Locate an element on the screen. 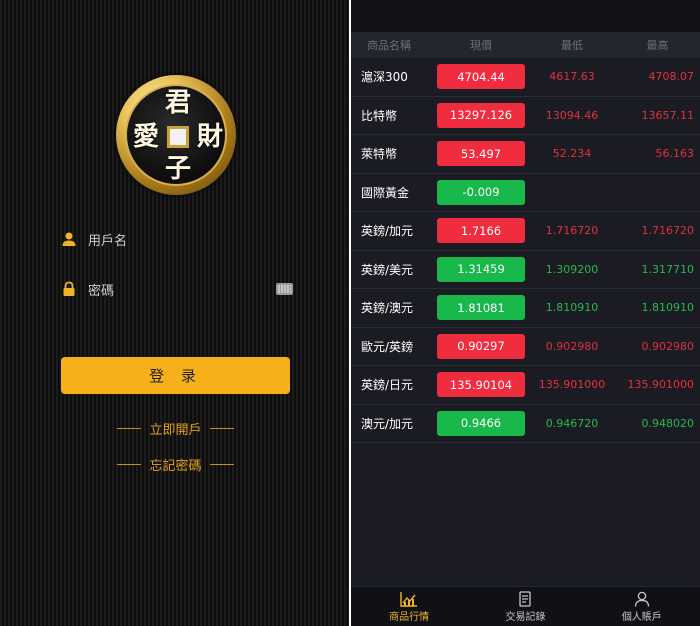  quote-price-cell: 135.90104 is located at coordinates (481, 385).